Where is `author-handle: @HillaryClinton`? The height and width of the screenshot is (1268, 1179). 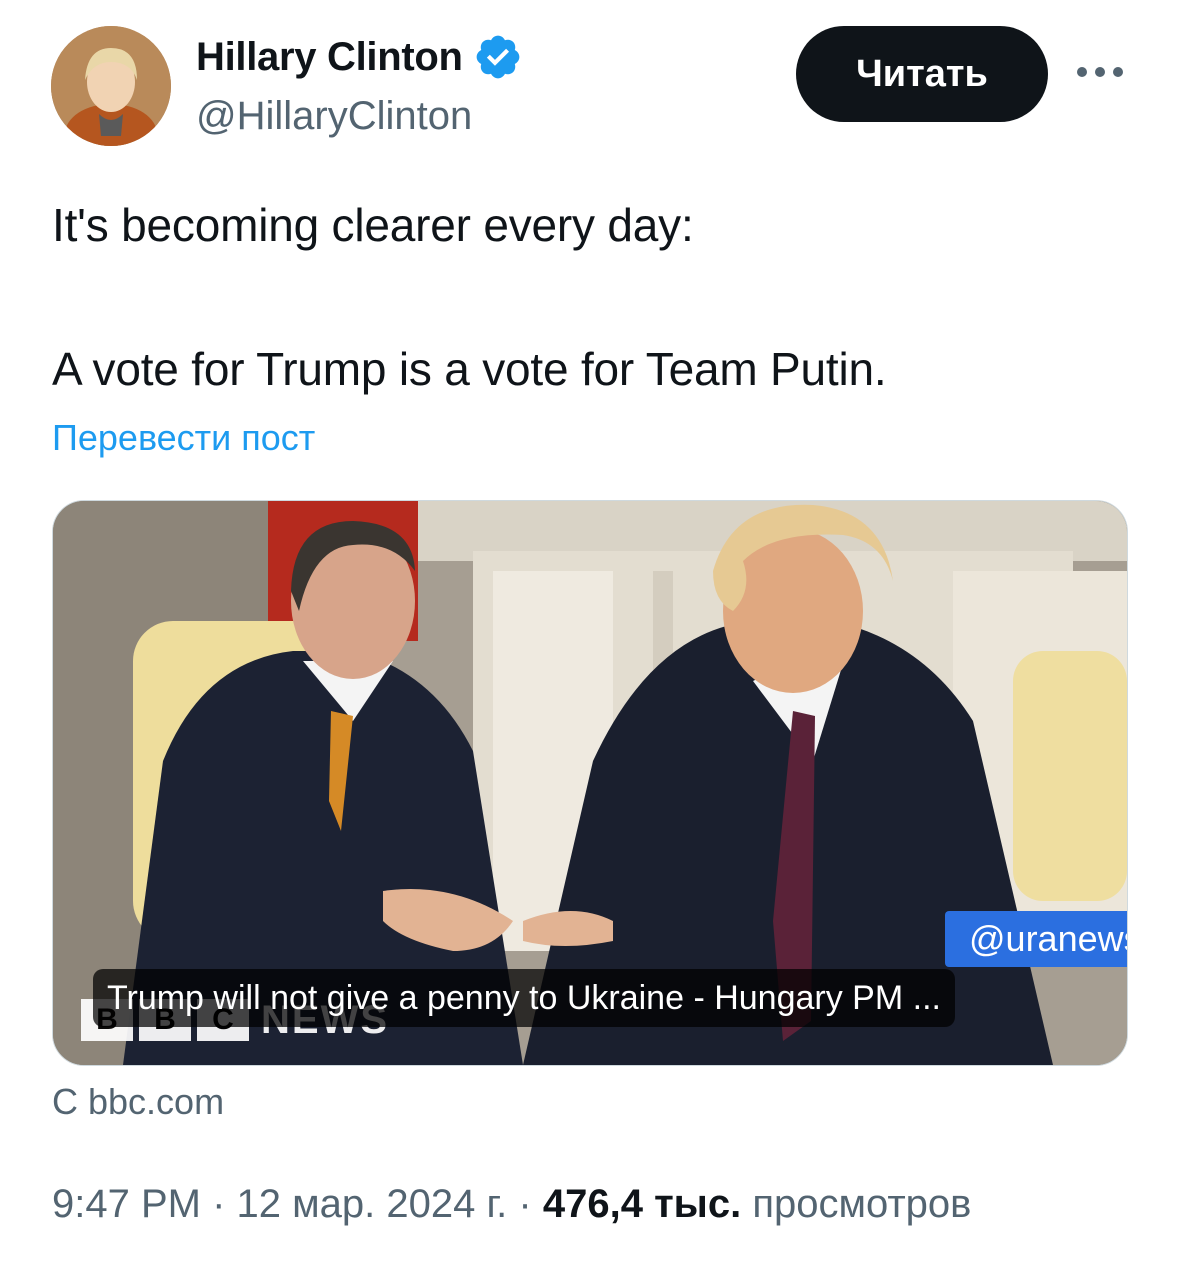
author-handle: @HillaryClinton is located at coordinates (334, 116).